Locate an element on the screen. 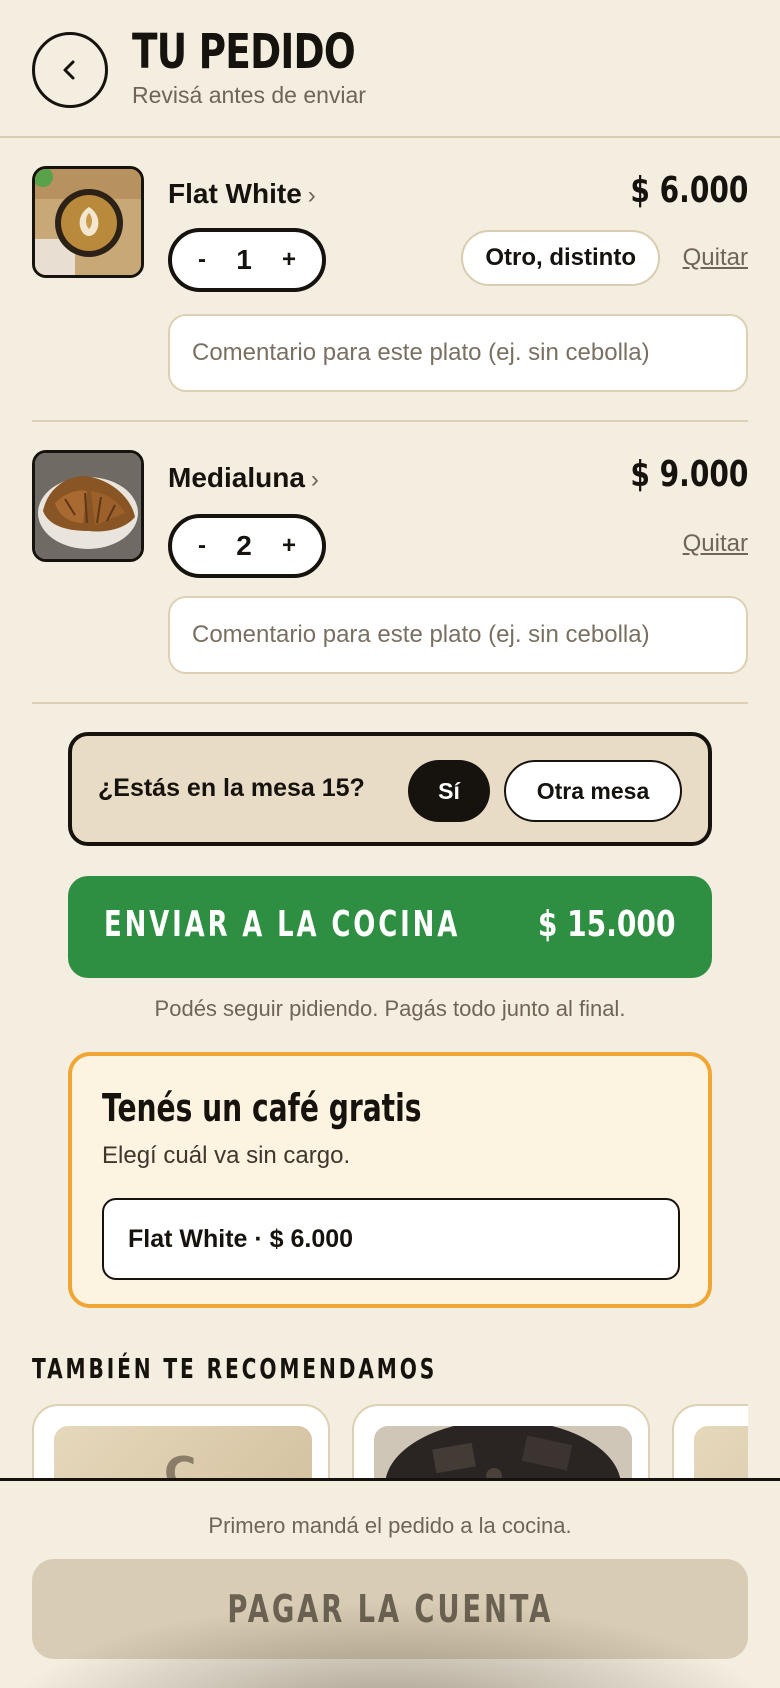 The height and width of the screenshot is (1688, 780). pay-label: PAGAR LA CUENTA is located at coordinates (390, 1609).